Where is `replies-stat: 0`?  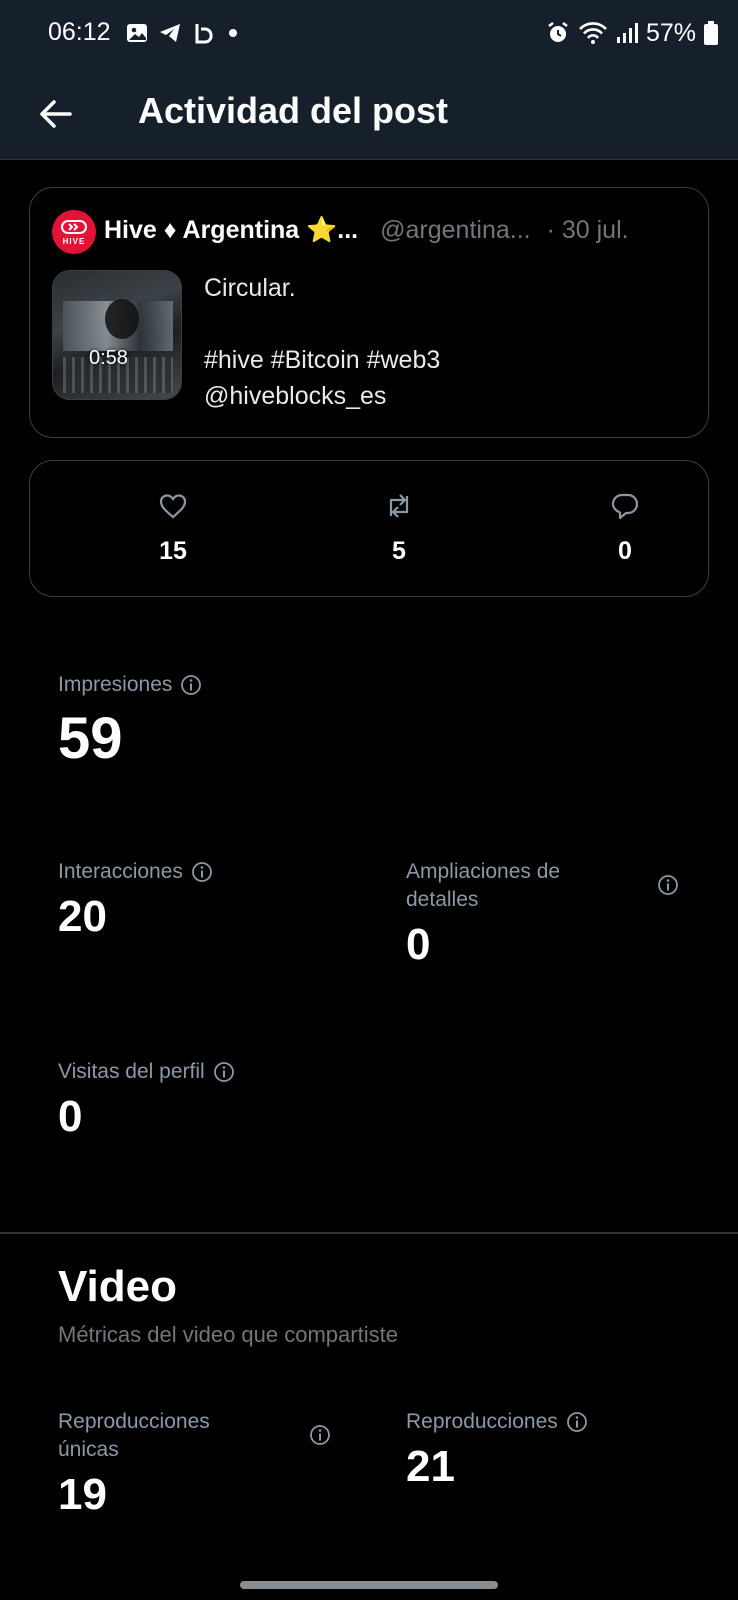 replies-stat: 0 is located at coordinates (625, 531).